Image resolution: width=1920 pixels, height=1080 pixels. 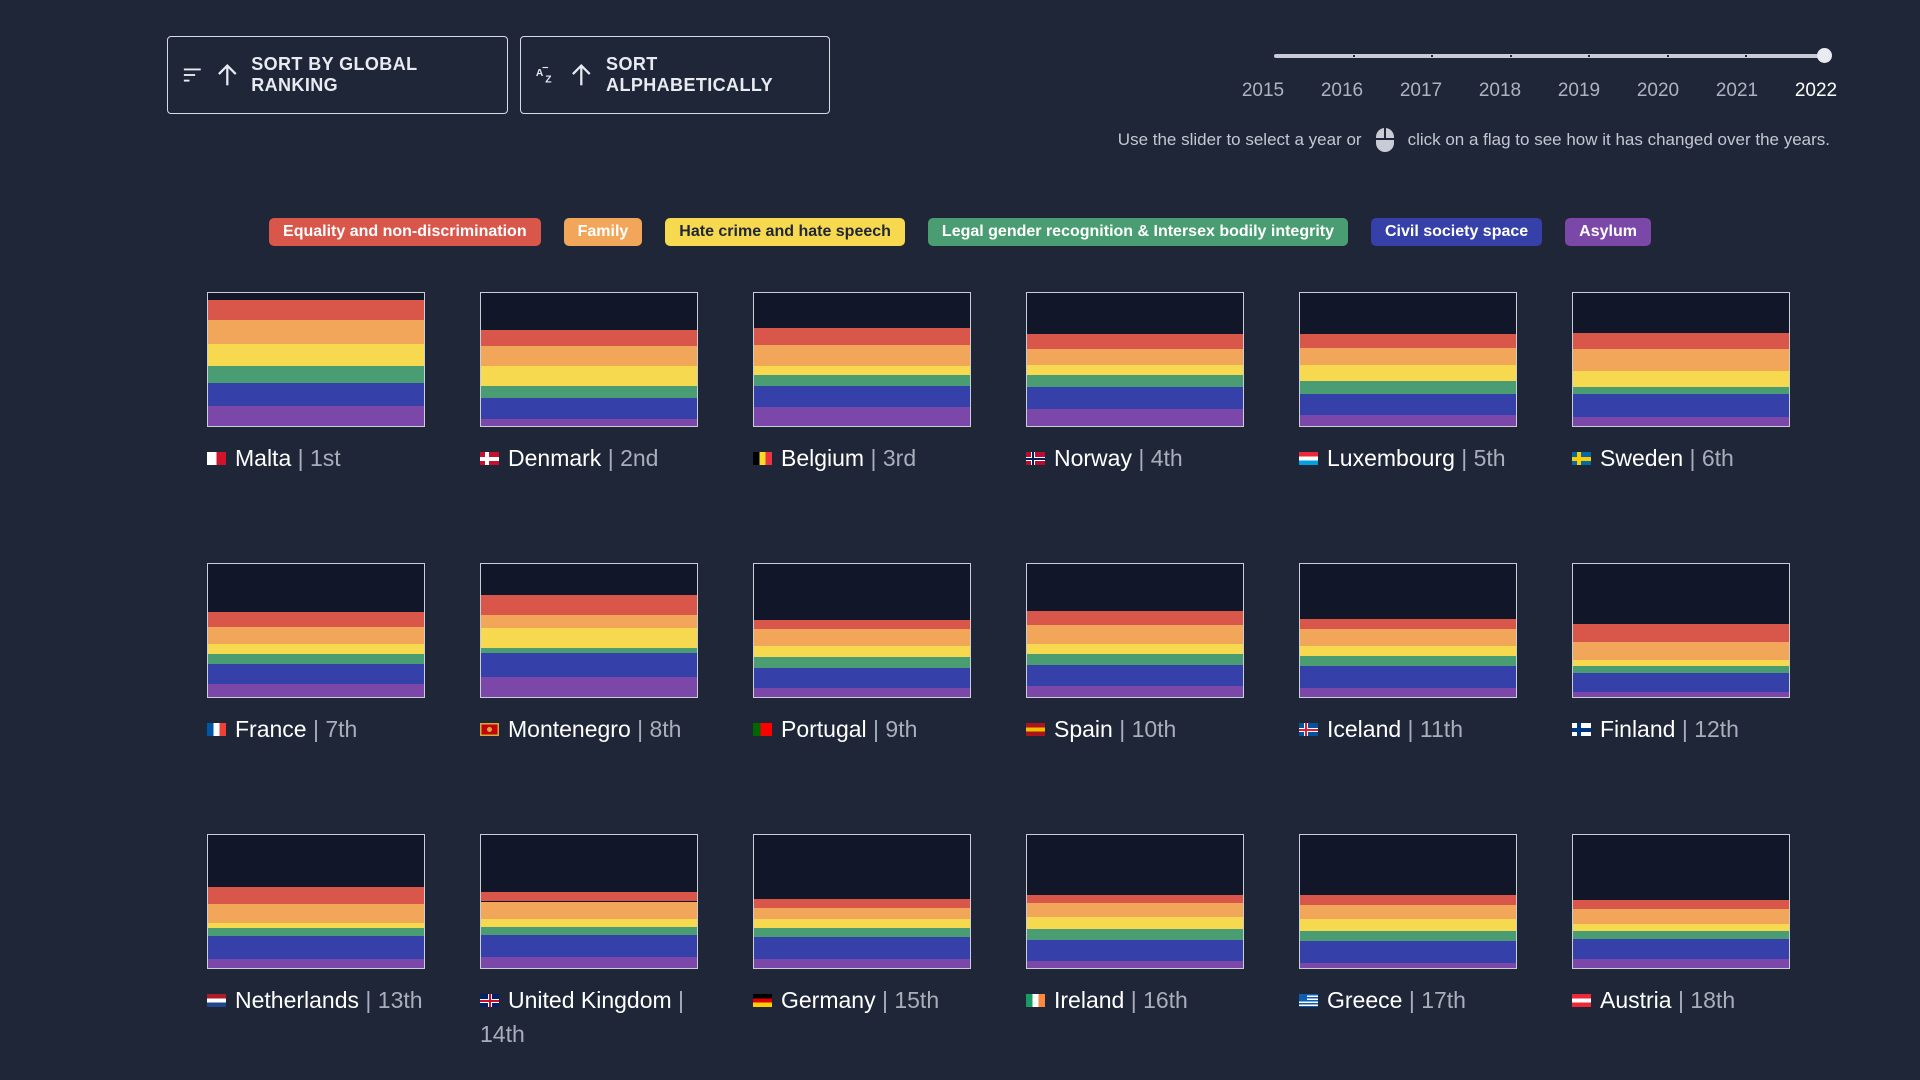 I want to click on country-name: Sweden, so click(x=1642, y=458).